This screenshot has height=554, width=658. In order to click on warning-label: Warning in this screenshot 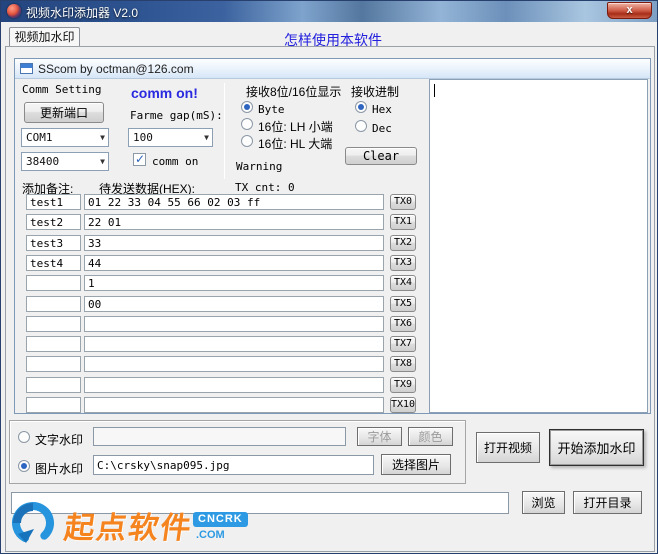, I will do `click(259, 166)`.